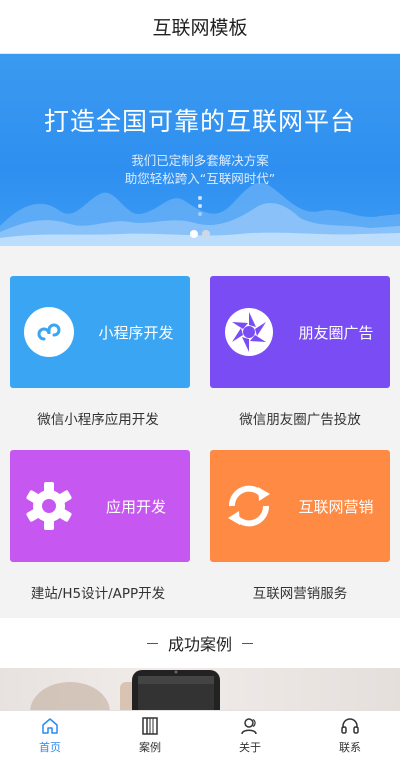 The height and width of the screenshot is (760, 400). I want to click on tab-cases: 案例, so click(150, 735).